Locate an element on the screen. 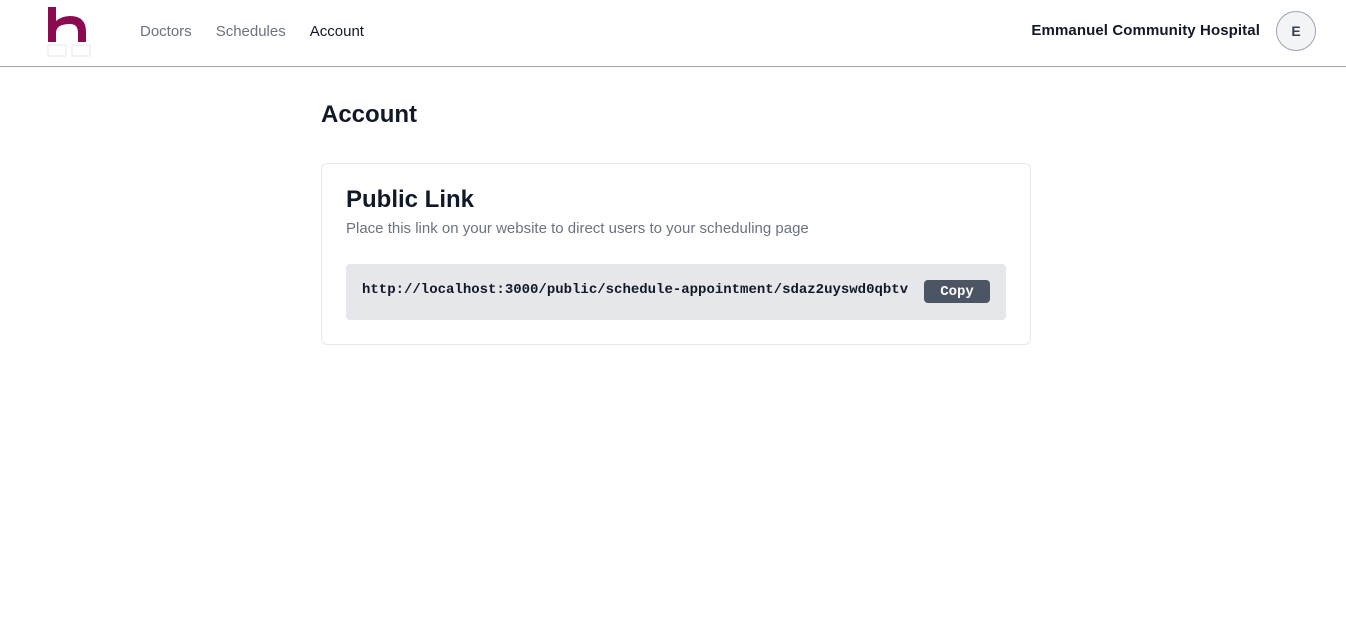  user-avatar: E is located at coordinates (1296, 31).